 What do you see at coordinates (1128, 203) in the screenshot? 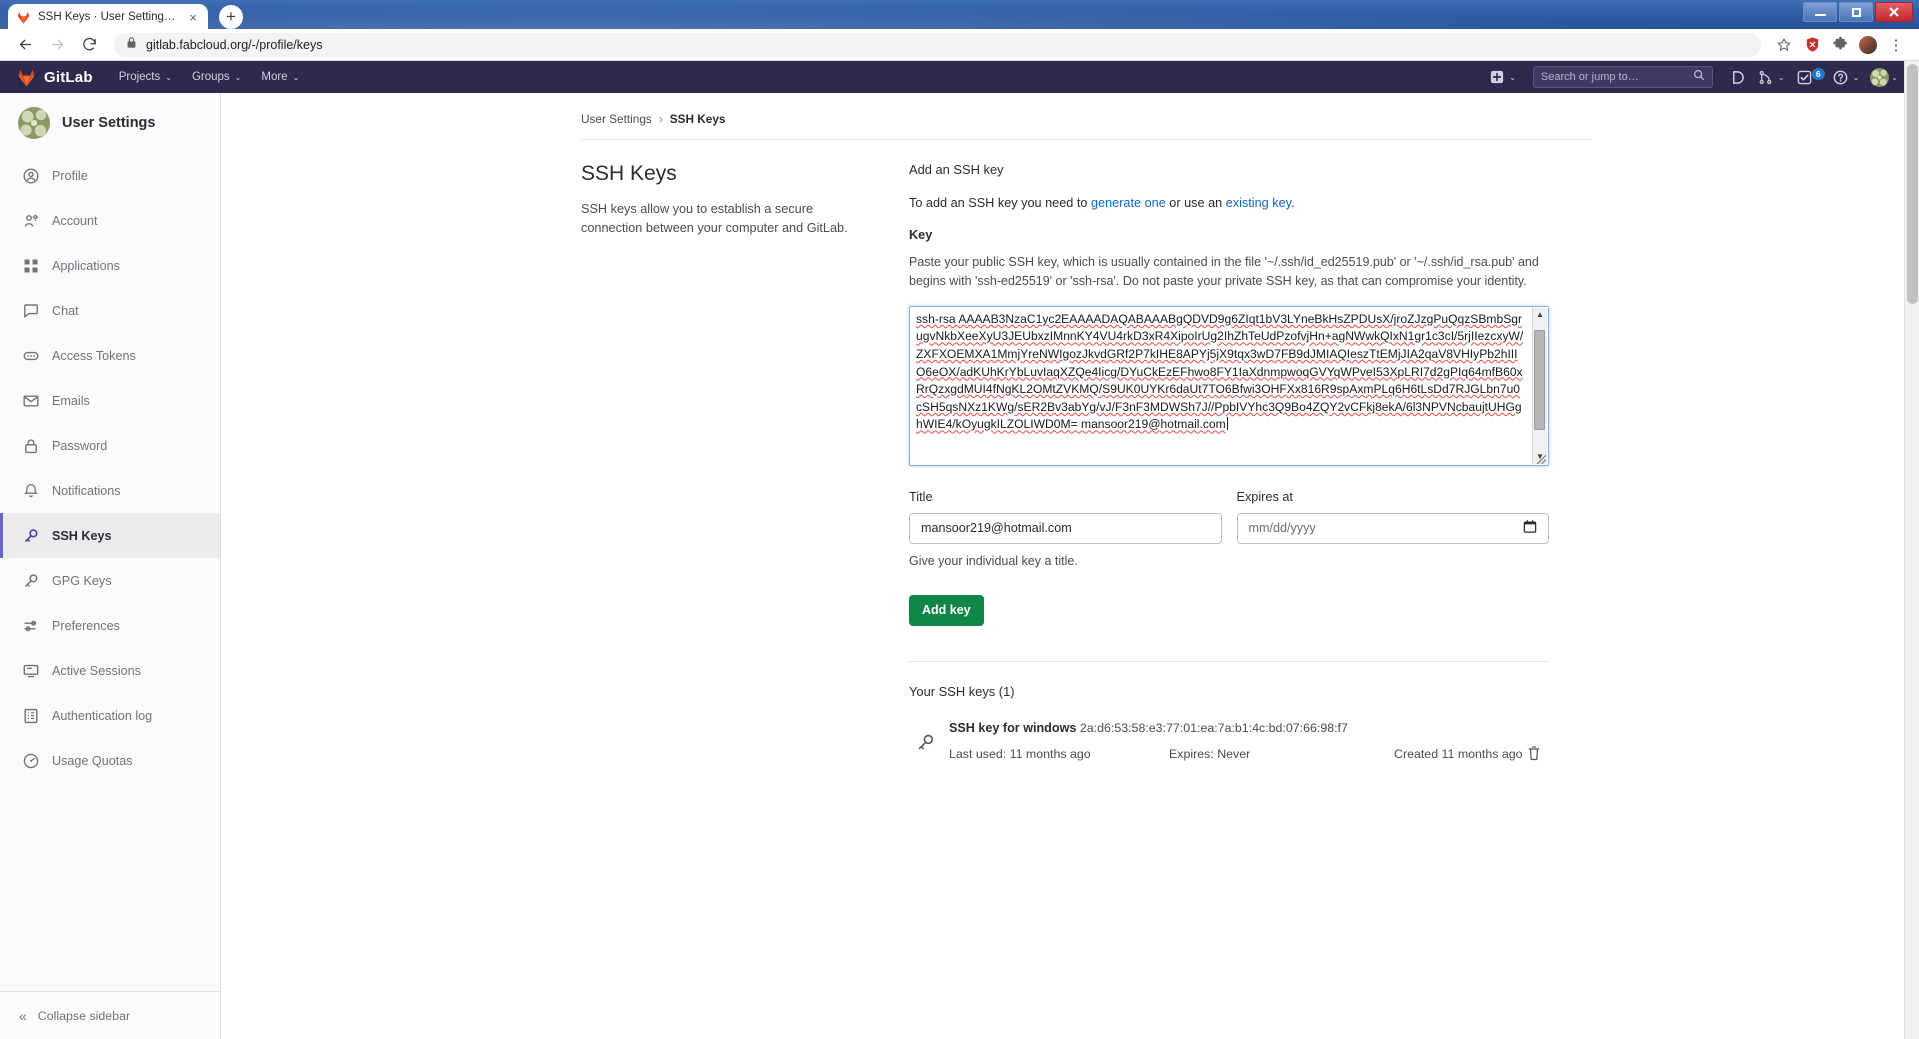
I see `generate-one-link: generate one` at bounding box center [1128, 203].